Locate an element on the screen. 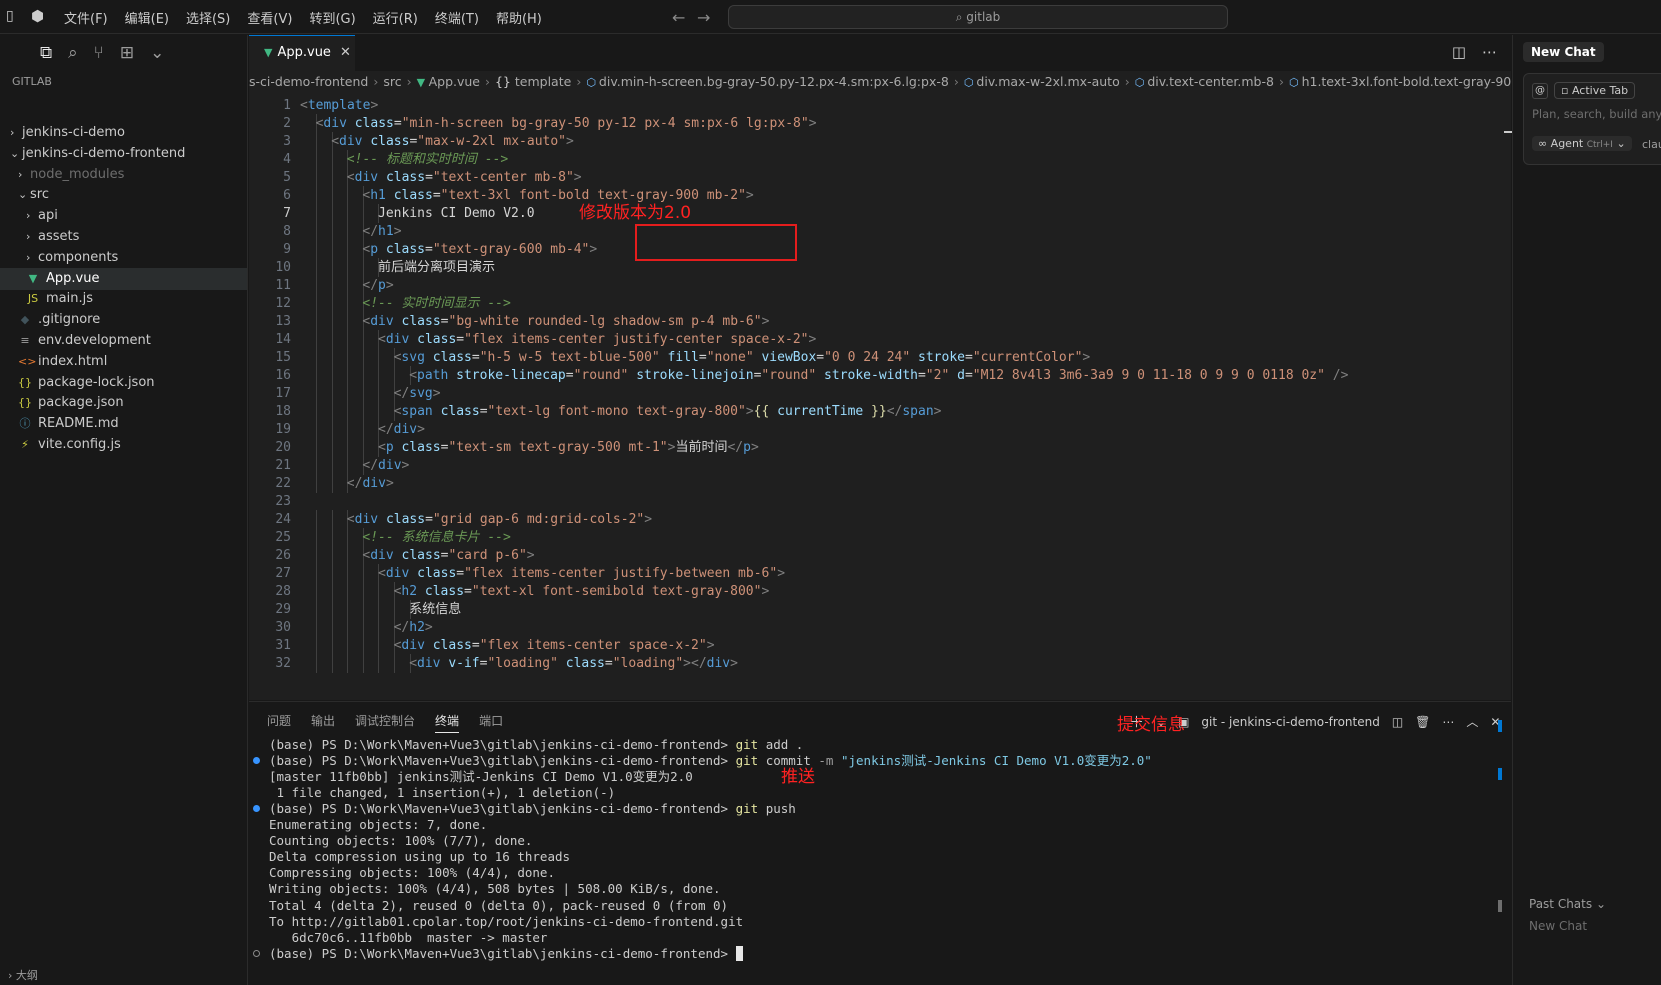 The width and height of the screenshot is (1661, 985). menu-item: 终端(T) is located at coordinates (457, 17).